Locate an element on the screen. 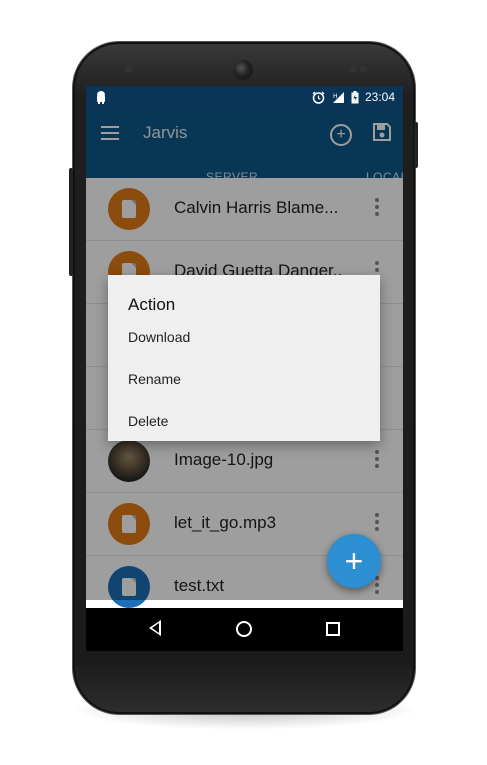 The image size is (487, 765). proximity-sensor is located at coordinates (128, 69).